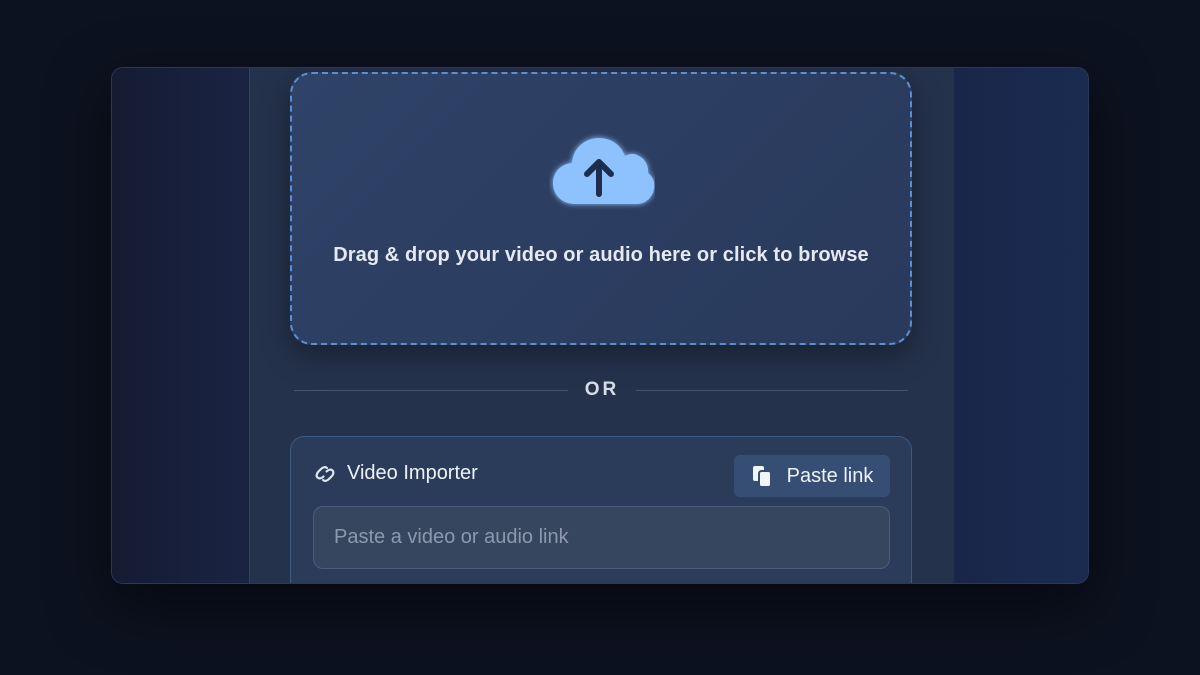 The width and height of the screenshot is (1200, 675). Describe the element at coordinates (412, 473) in the screenshot. I see `importer-title: Video Importer` at that location.